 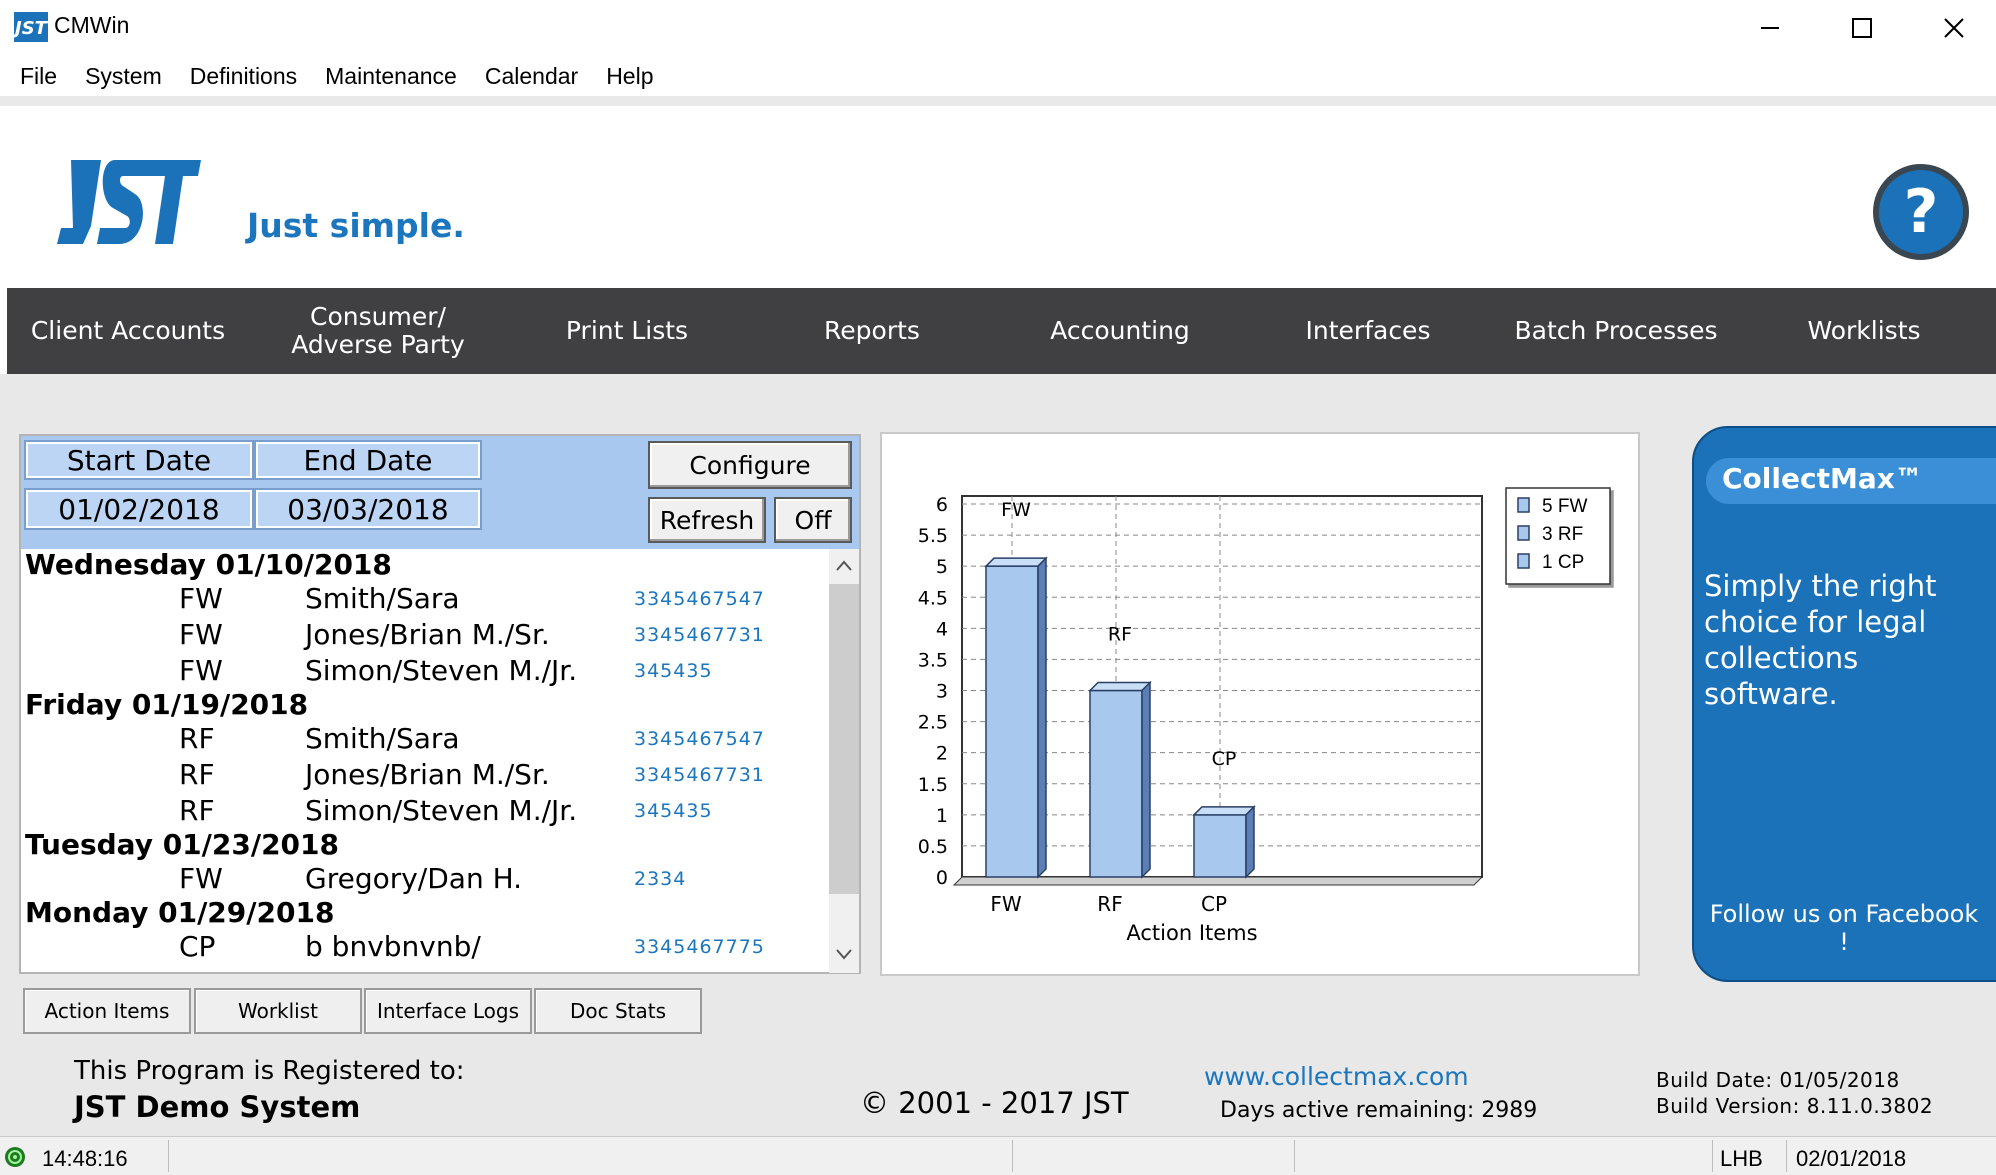 I want to click on day-header: Wednesday 01/10/2018, so click(x=208, y=565).